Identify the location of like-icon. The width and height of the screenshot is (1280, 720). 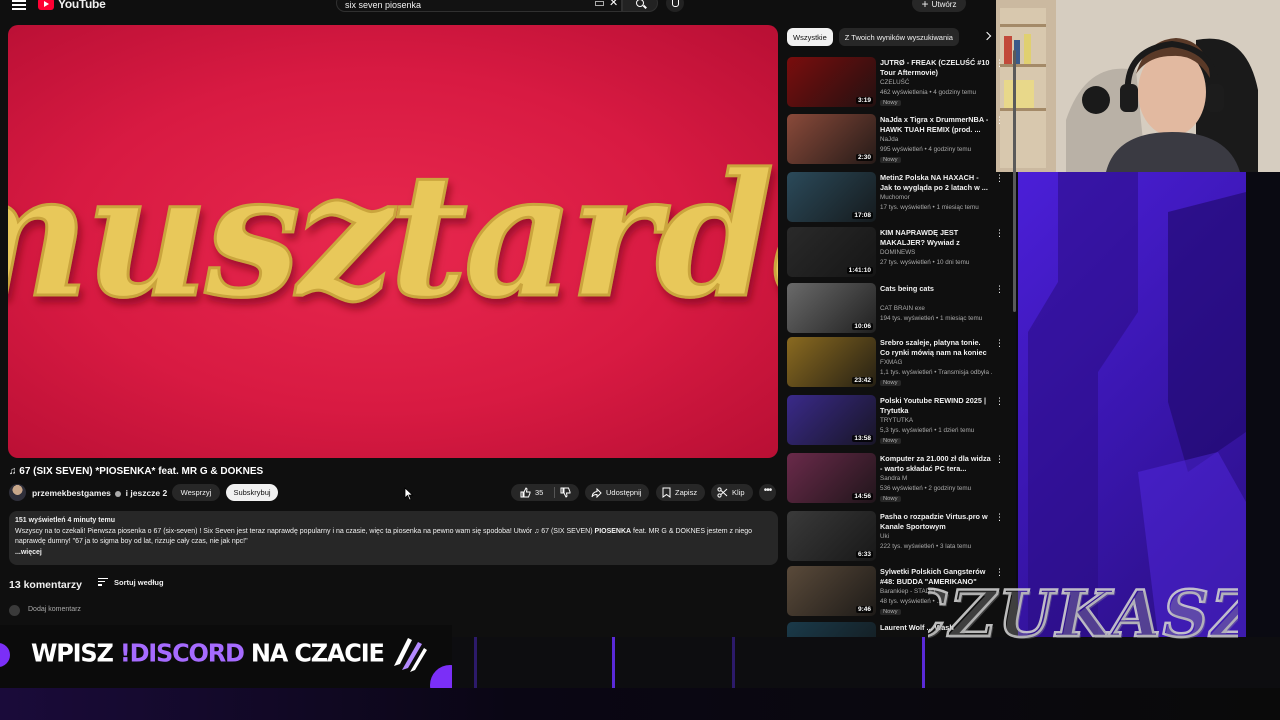
(525, 492).